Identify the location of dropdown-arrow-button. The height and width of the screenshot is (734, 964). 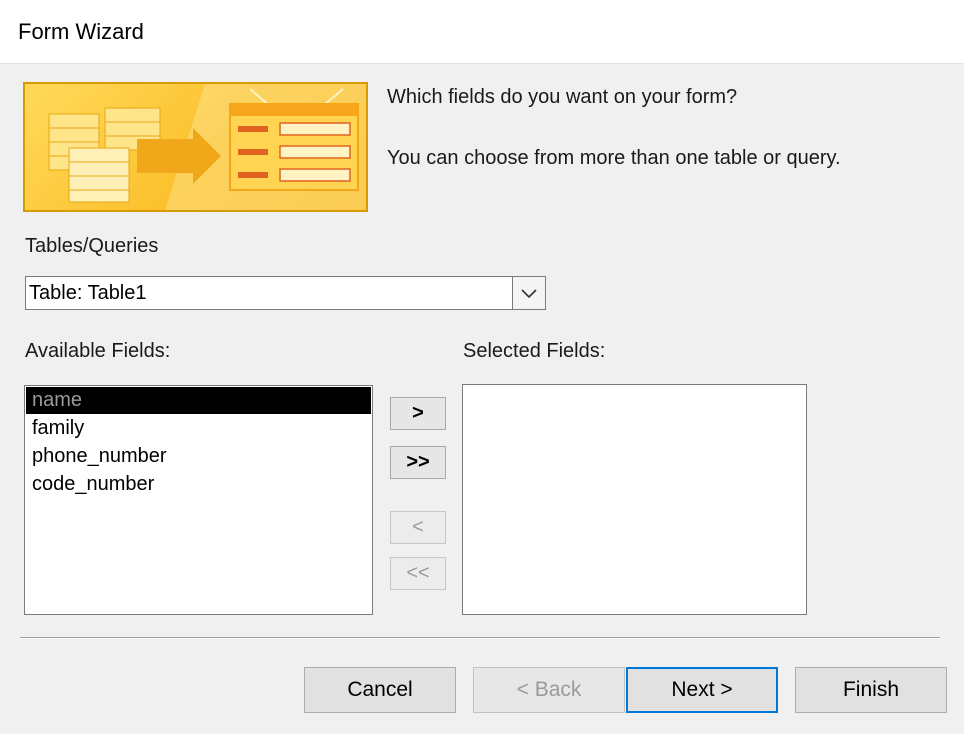
(528, 293).